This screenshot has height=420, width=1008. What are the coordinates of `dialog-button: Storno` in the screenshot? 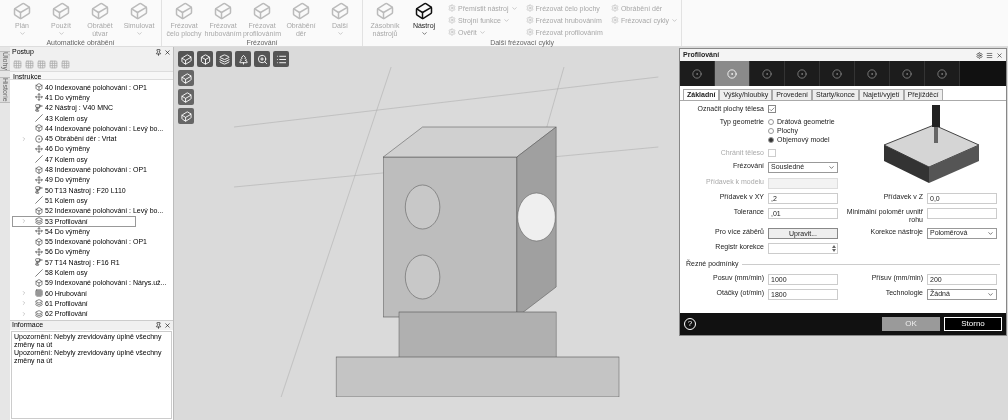 It's located at (973, 324).